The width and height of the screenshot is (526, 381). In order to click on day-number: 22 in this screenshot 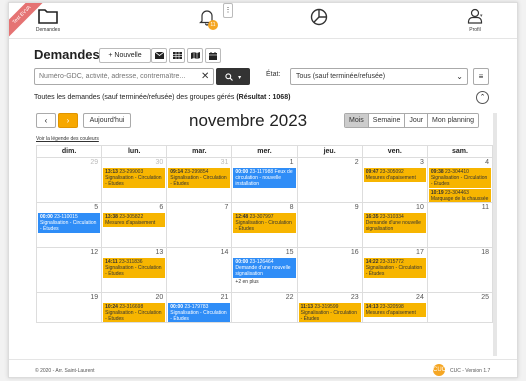, I will do `click(290, 297)`.